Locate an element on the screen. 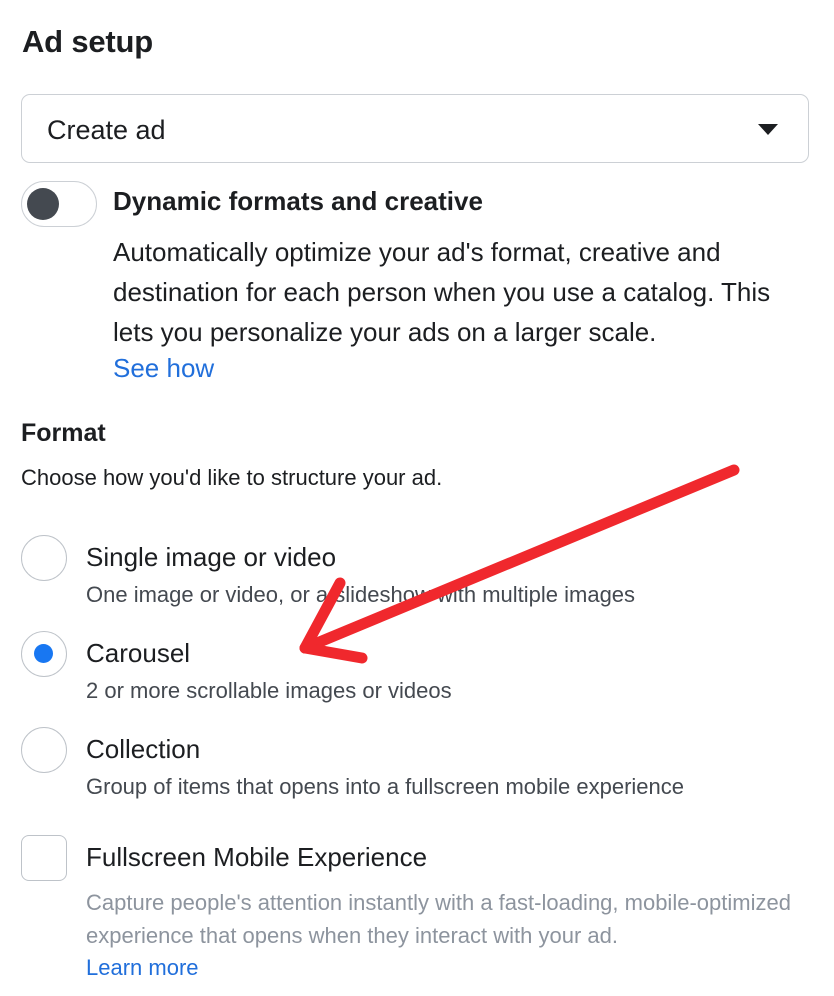 The height and width of the screenshot is (996, 834). dynamic-formats-title: Dynamic formats and creative is located at coordinates (298, 201).